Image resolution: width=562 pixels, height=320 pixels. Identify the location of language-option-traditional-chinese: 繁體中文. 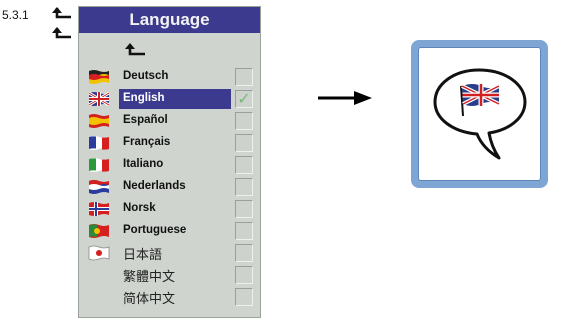
(169, 276).